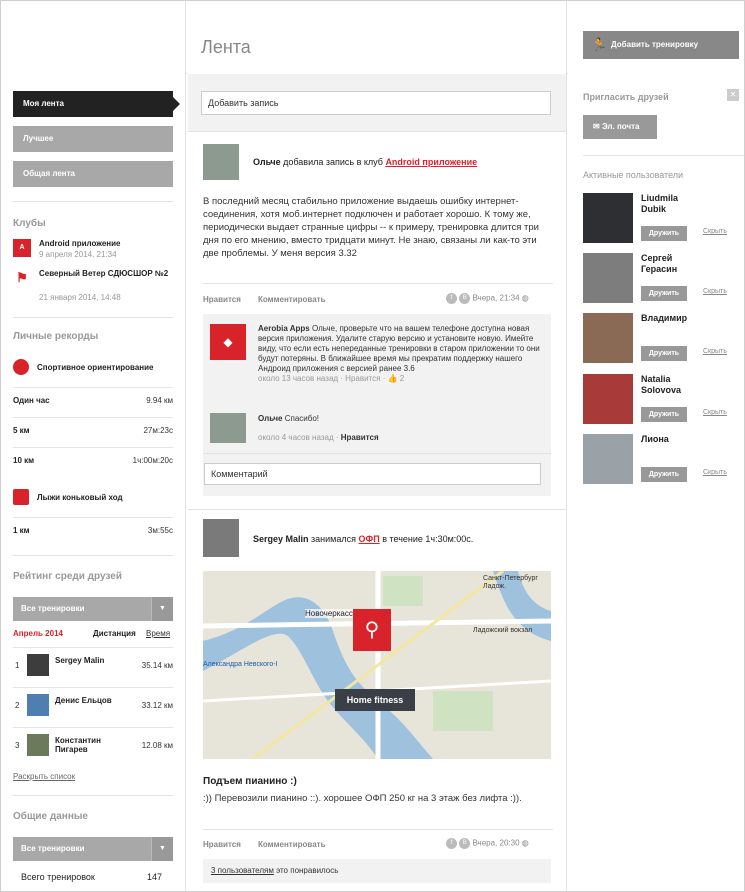 The height and width of the screenshot is (892, 745). Describe the element at coordinates (106, 274) in the screenshot. I see `club-name: Северный Ветер СДЮСШОР №2` at that location.